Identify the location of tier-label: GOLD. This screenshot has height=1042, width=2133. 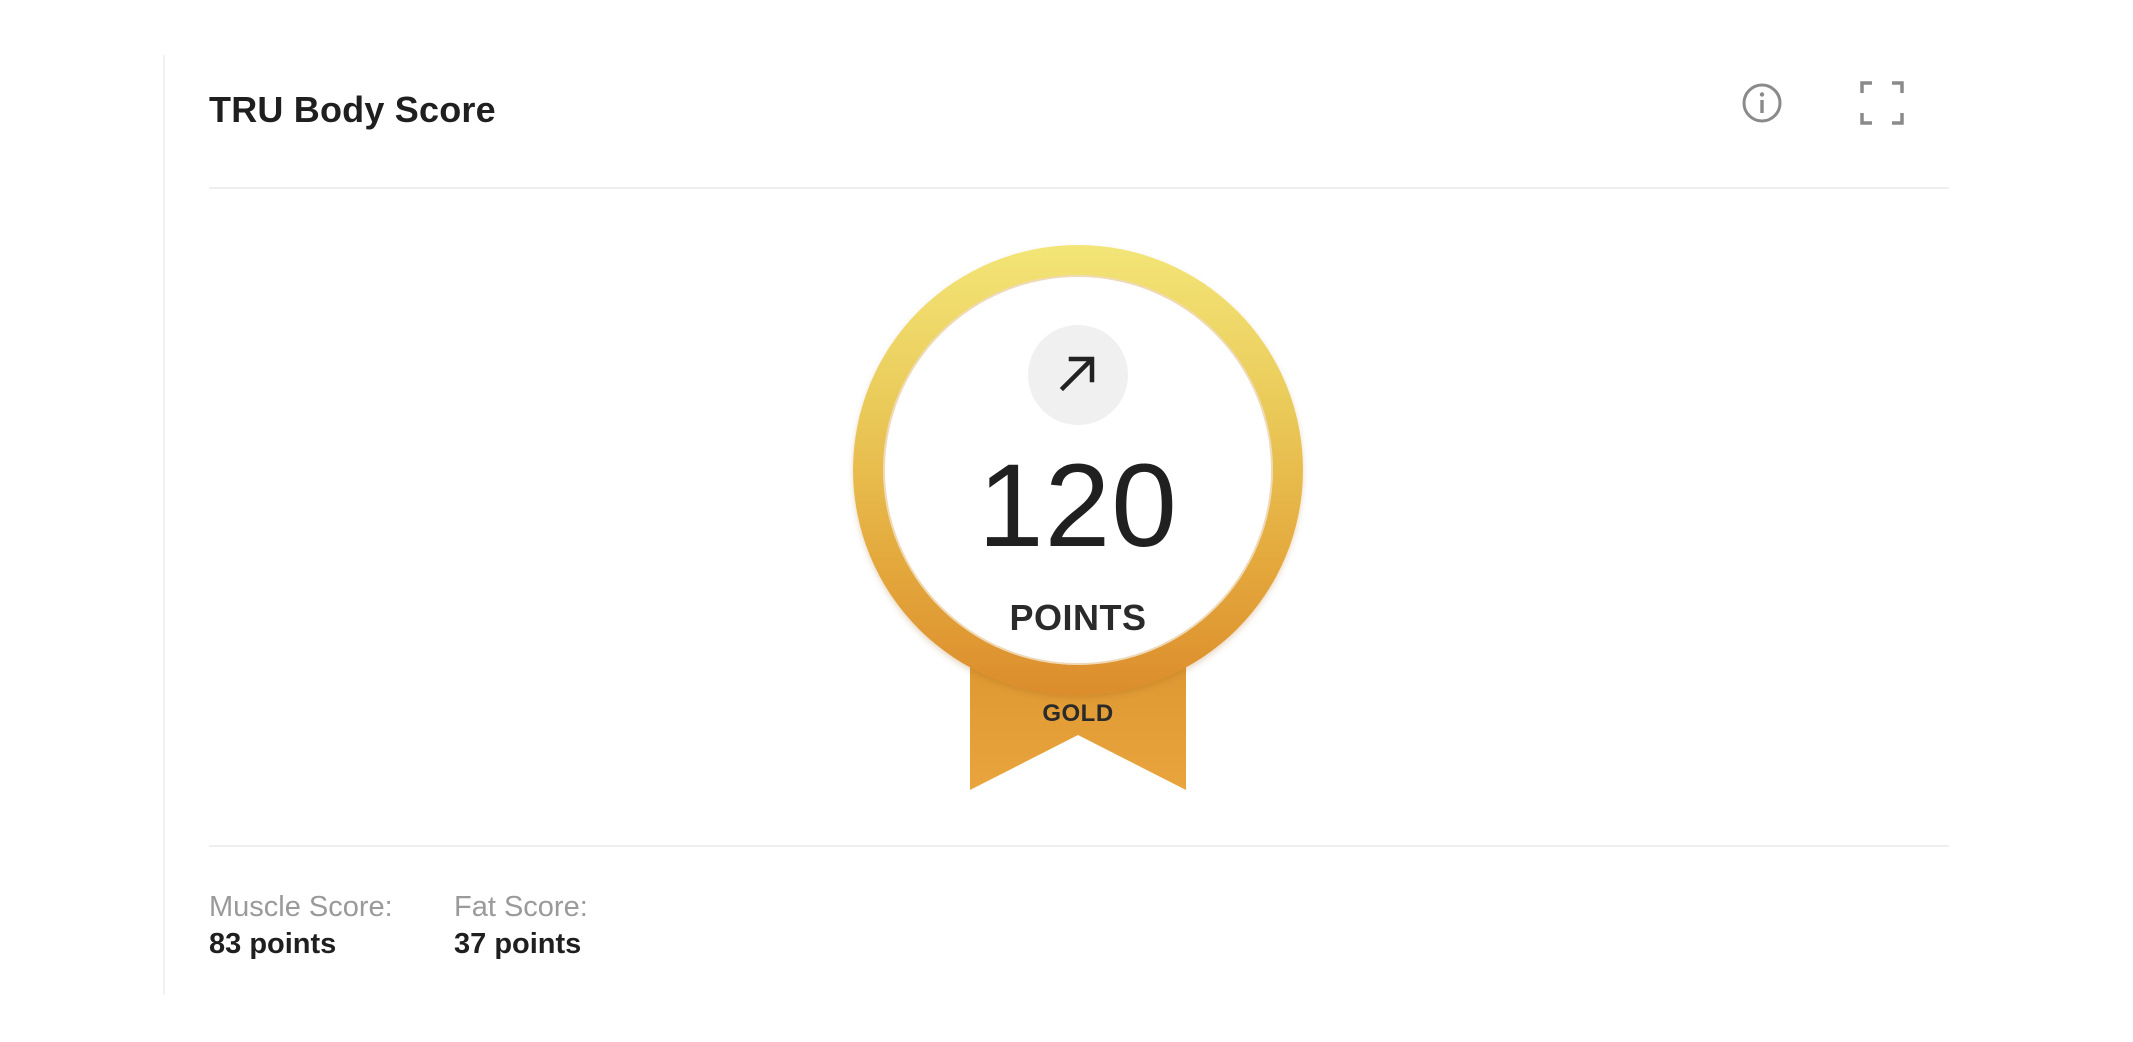
(1078, 713).